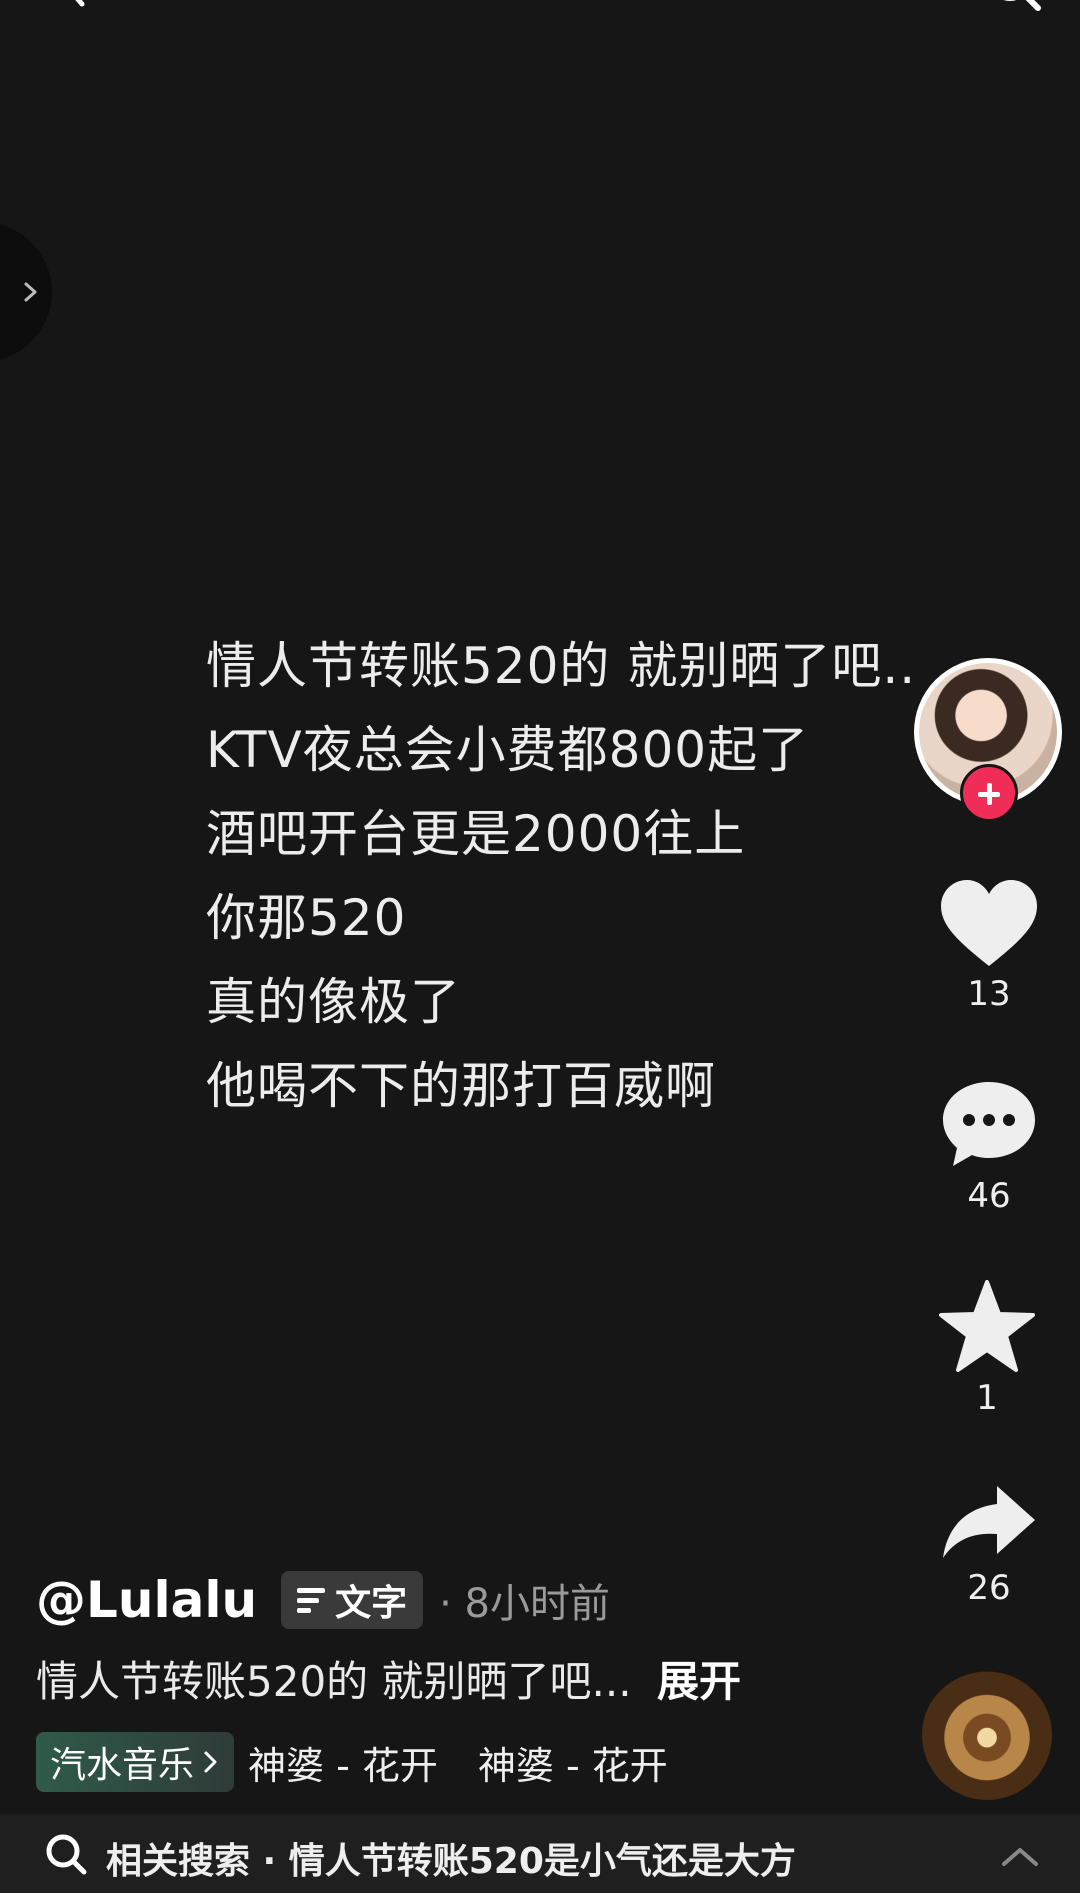  I want to click on share-icon, so click(989, 1522).